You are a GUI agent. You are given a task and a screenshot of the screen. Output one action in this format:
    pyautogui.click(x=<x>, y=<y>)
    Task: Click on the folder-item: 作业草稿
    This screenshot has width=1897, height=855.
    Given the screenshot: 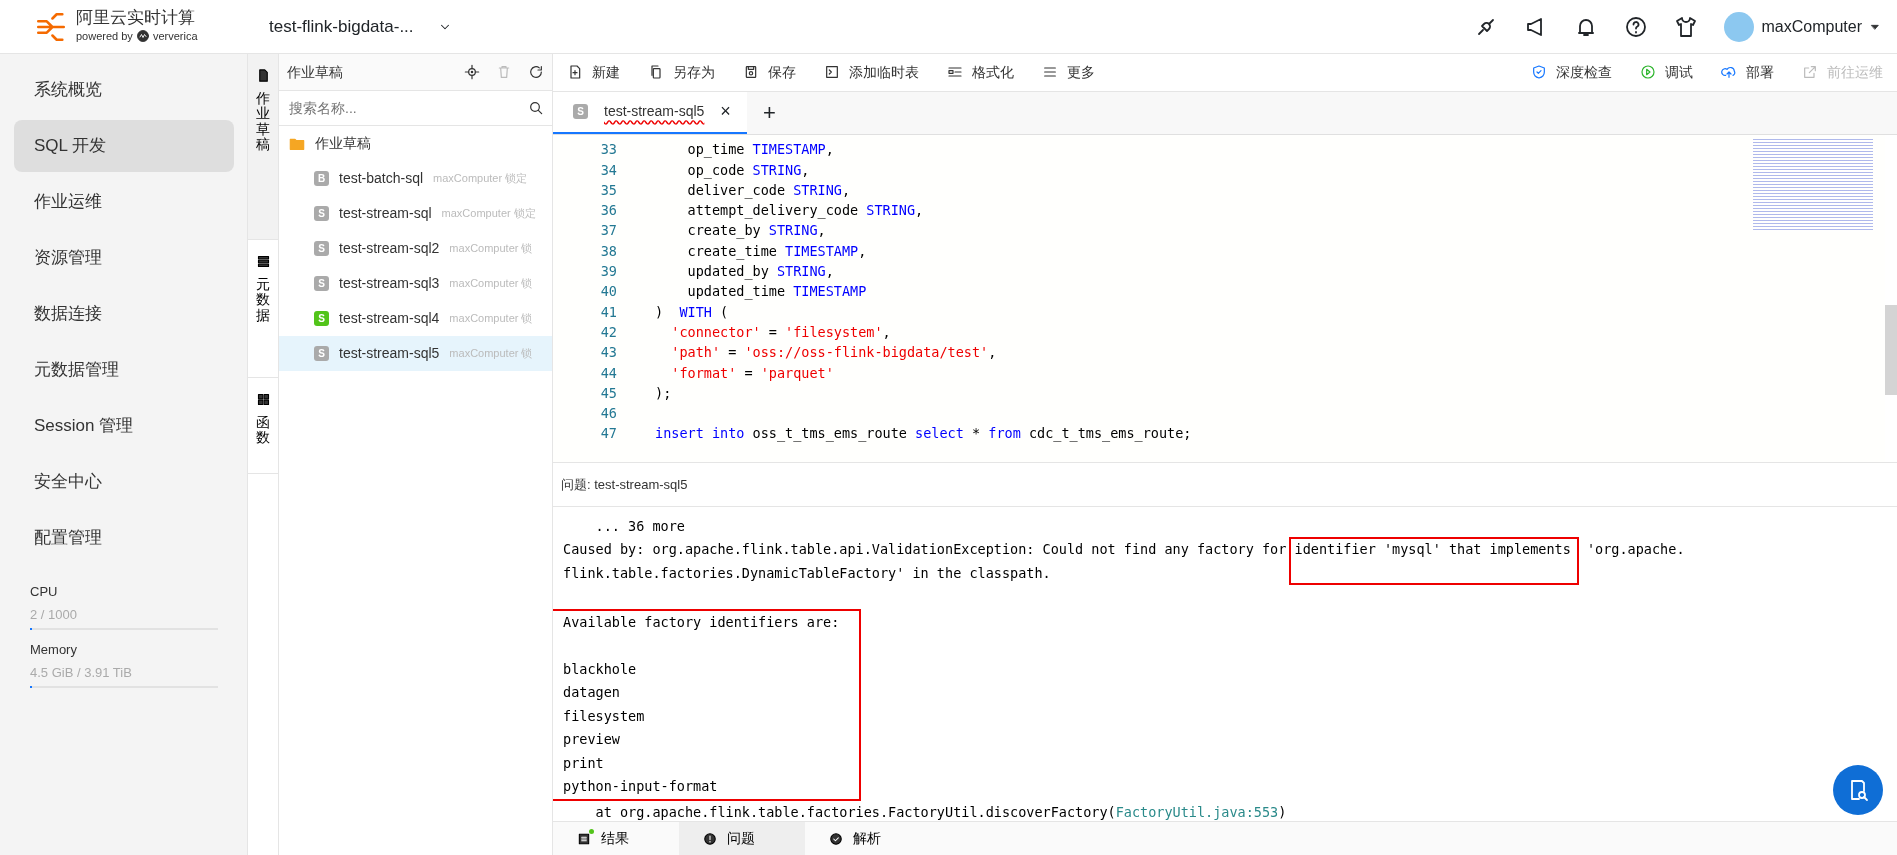 What is the action you would take?
    pyautogui.click(x=415, y=143)
    